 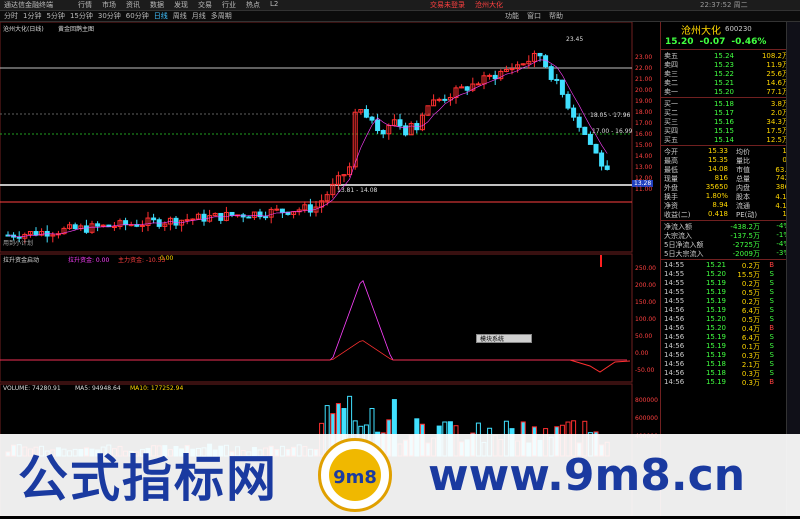 I want to click on stat-row: 外盘35650内盘38631, so click(x=730, y=187).